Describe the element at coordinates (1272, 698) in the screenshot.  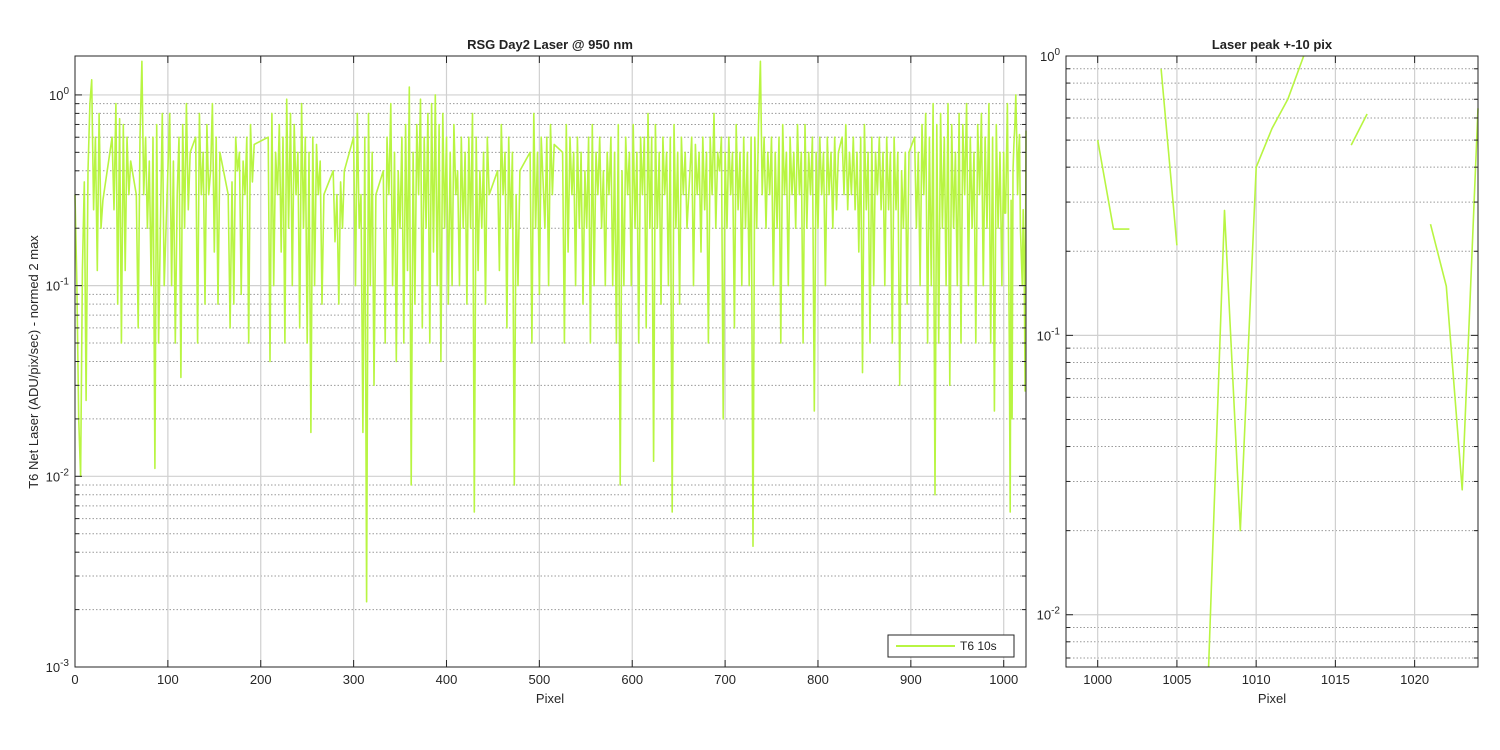
I see `peak-x-axis-label: Pixel` at that location.